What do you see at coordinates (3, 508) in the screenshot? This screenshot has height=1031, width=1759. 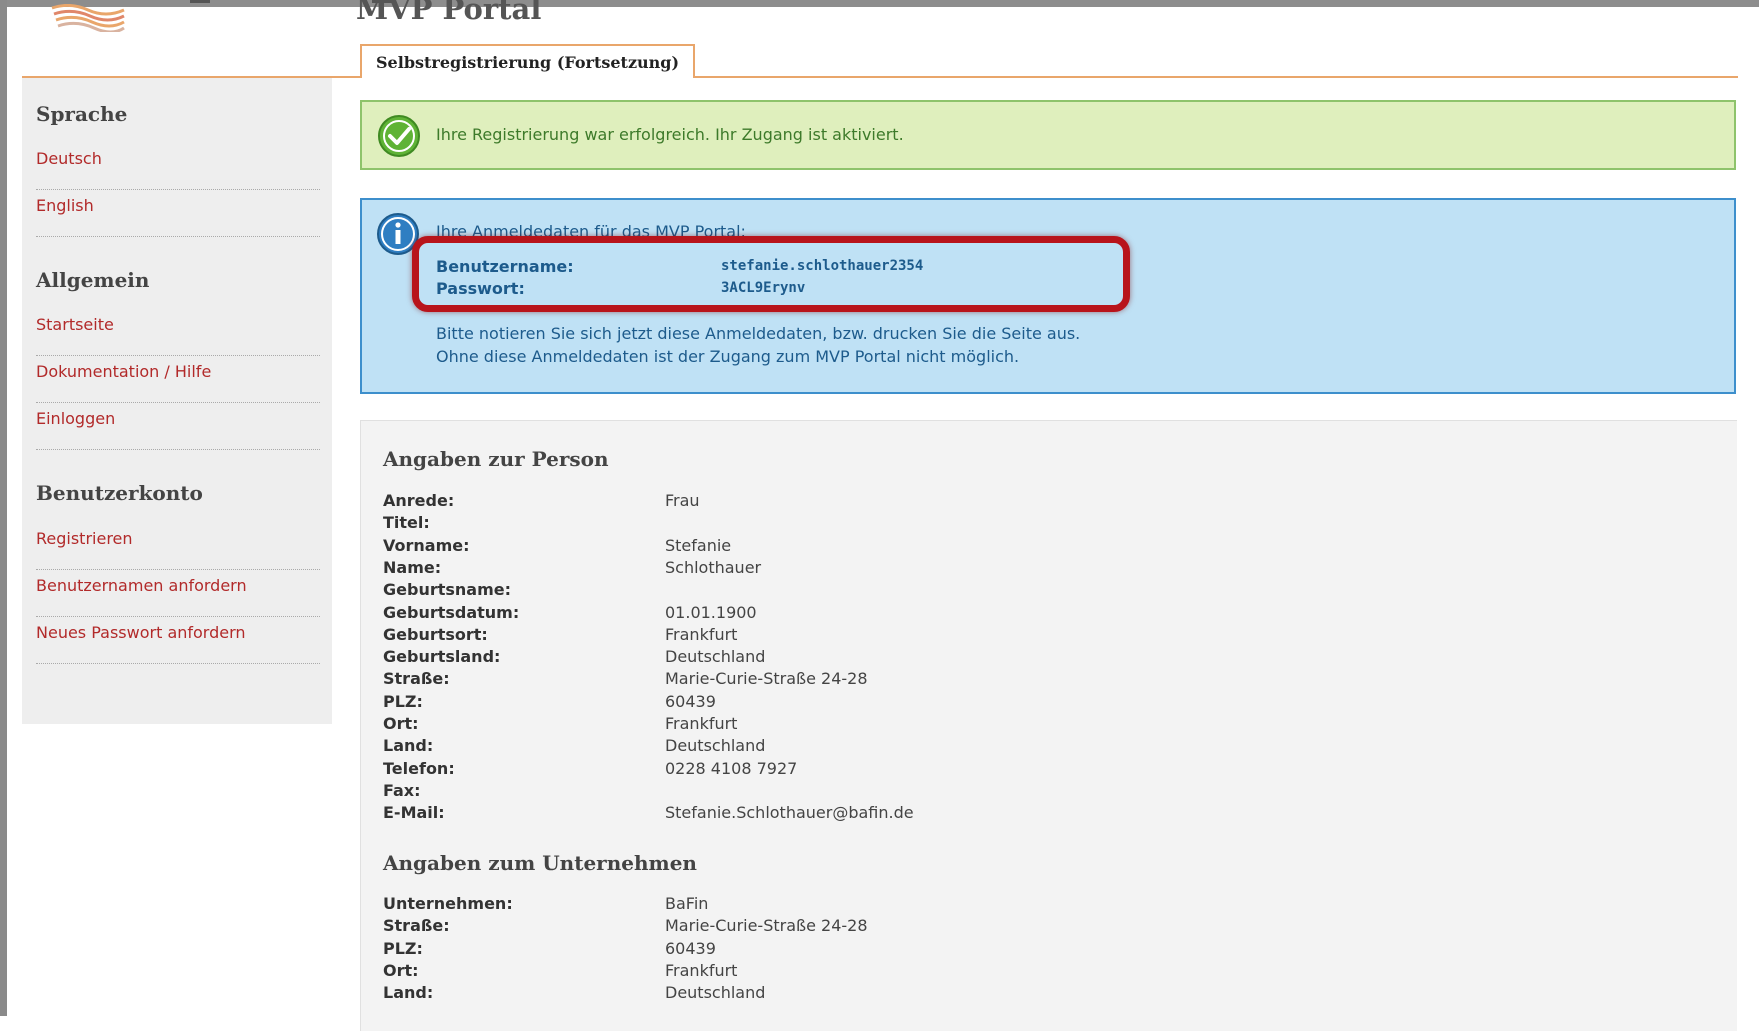 I see `window-left-frame` at bounding box center [3, 508].